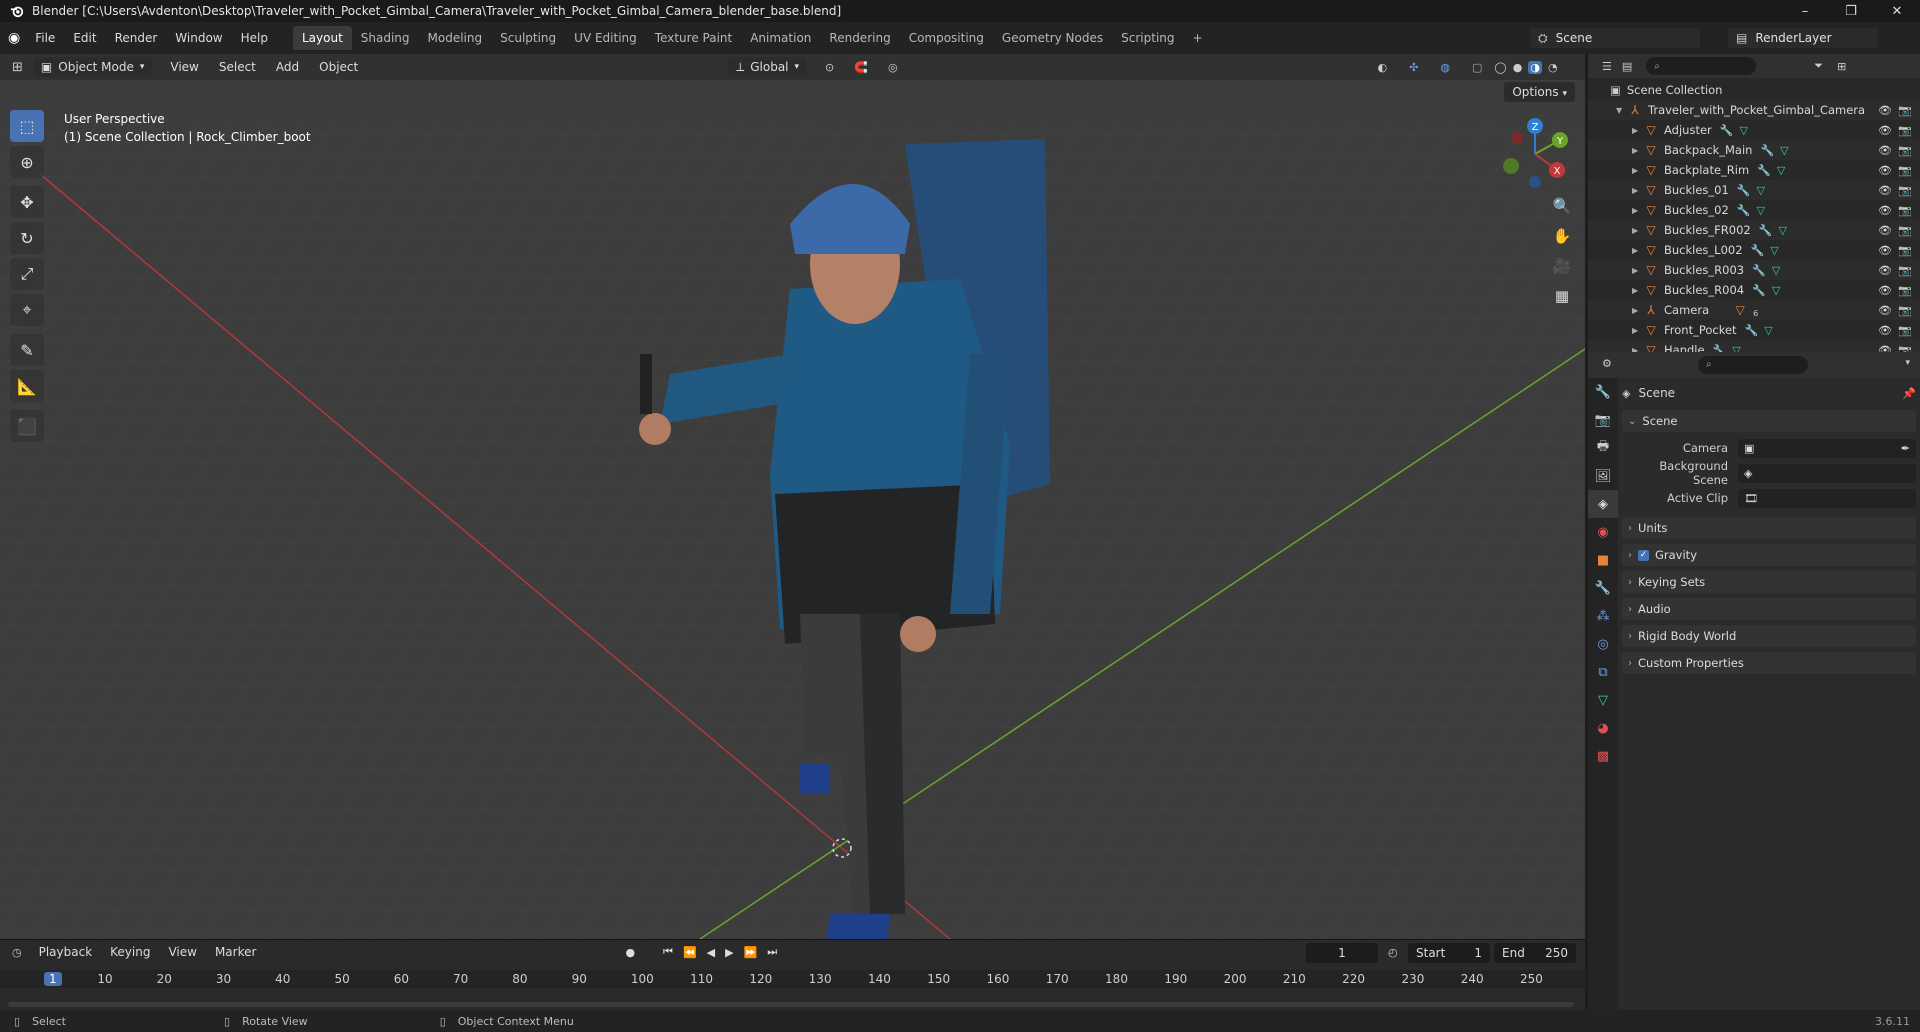 The height and width of the screenshot is (1032, 1920). Describe the element at coordinates (1342, 953) in the screenshot. I see `current-frame-field: 1` at that location.